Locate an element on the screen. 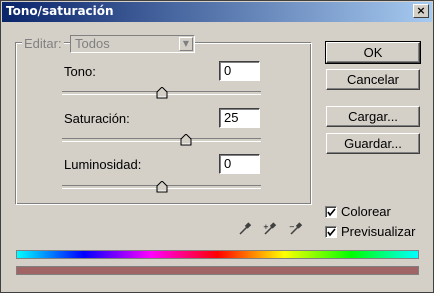 The image size is (434, 293). eyedropper-plus-icon: + is located at coordinates (270, 229).